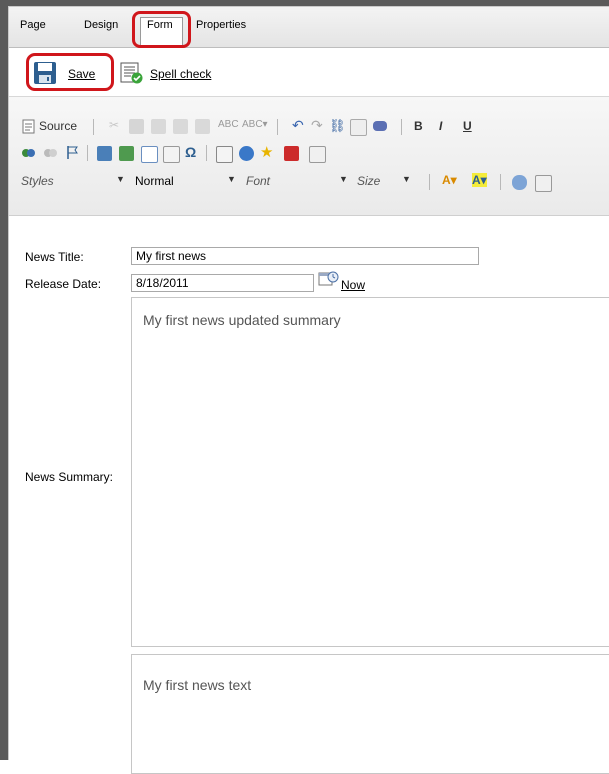  Describe the element at coordinates (266, 152) in the screenshot. I see `star-icon: ★` at that location.